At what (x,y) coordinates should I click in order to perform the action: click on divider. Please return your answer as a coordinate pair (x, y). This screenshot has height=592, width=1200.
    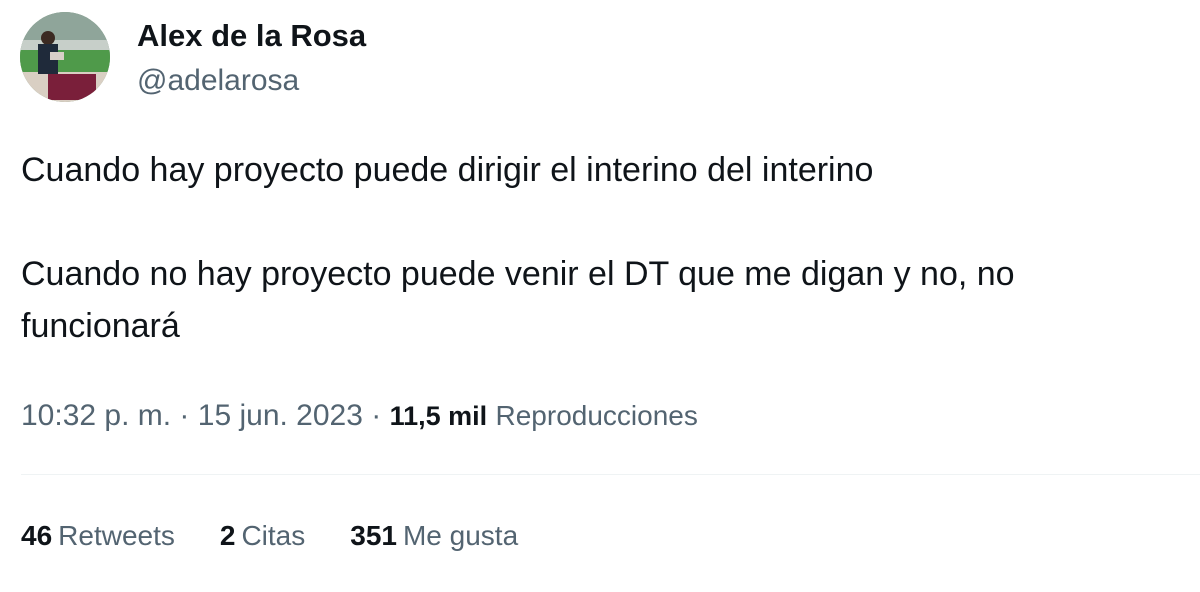
    Looking at the image, I should click on (610, 474).